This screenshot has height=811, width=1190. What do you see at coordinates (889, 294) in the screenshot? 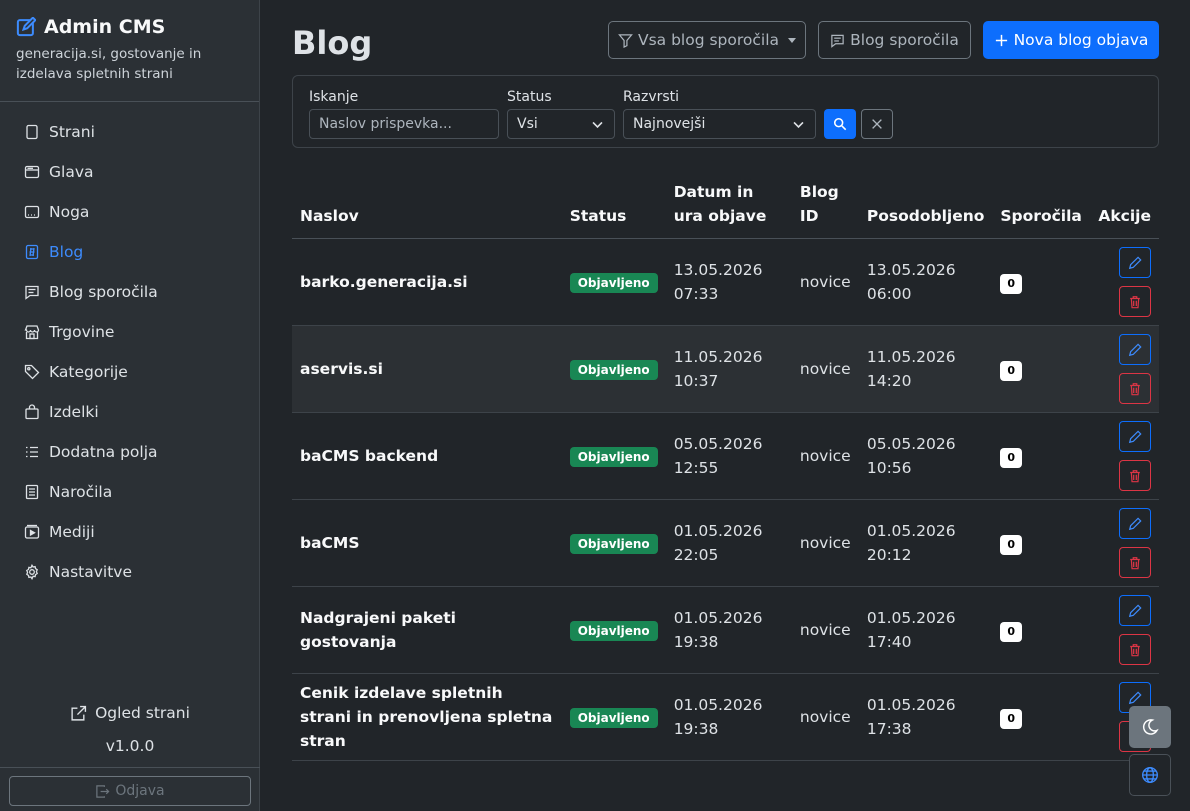
I see `updated-time: 06:00` at bounding box center [889, 294].